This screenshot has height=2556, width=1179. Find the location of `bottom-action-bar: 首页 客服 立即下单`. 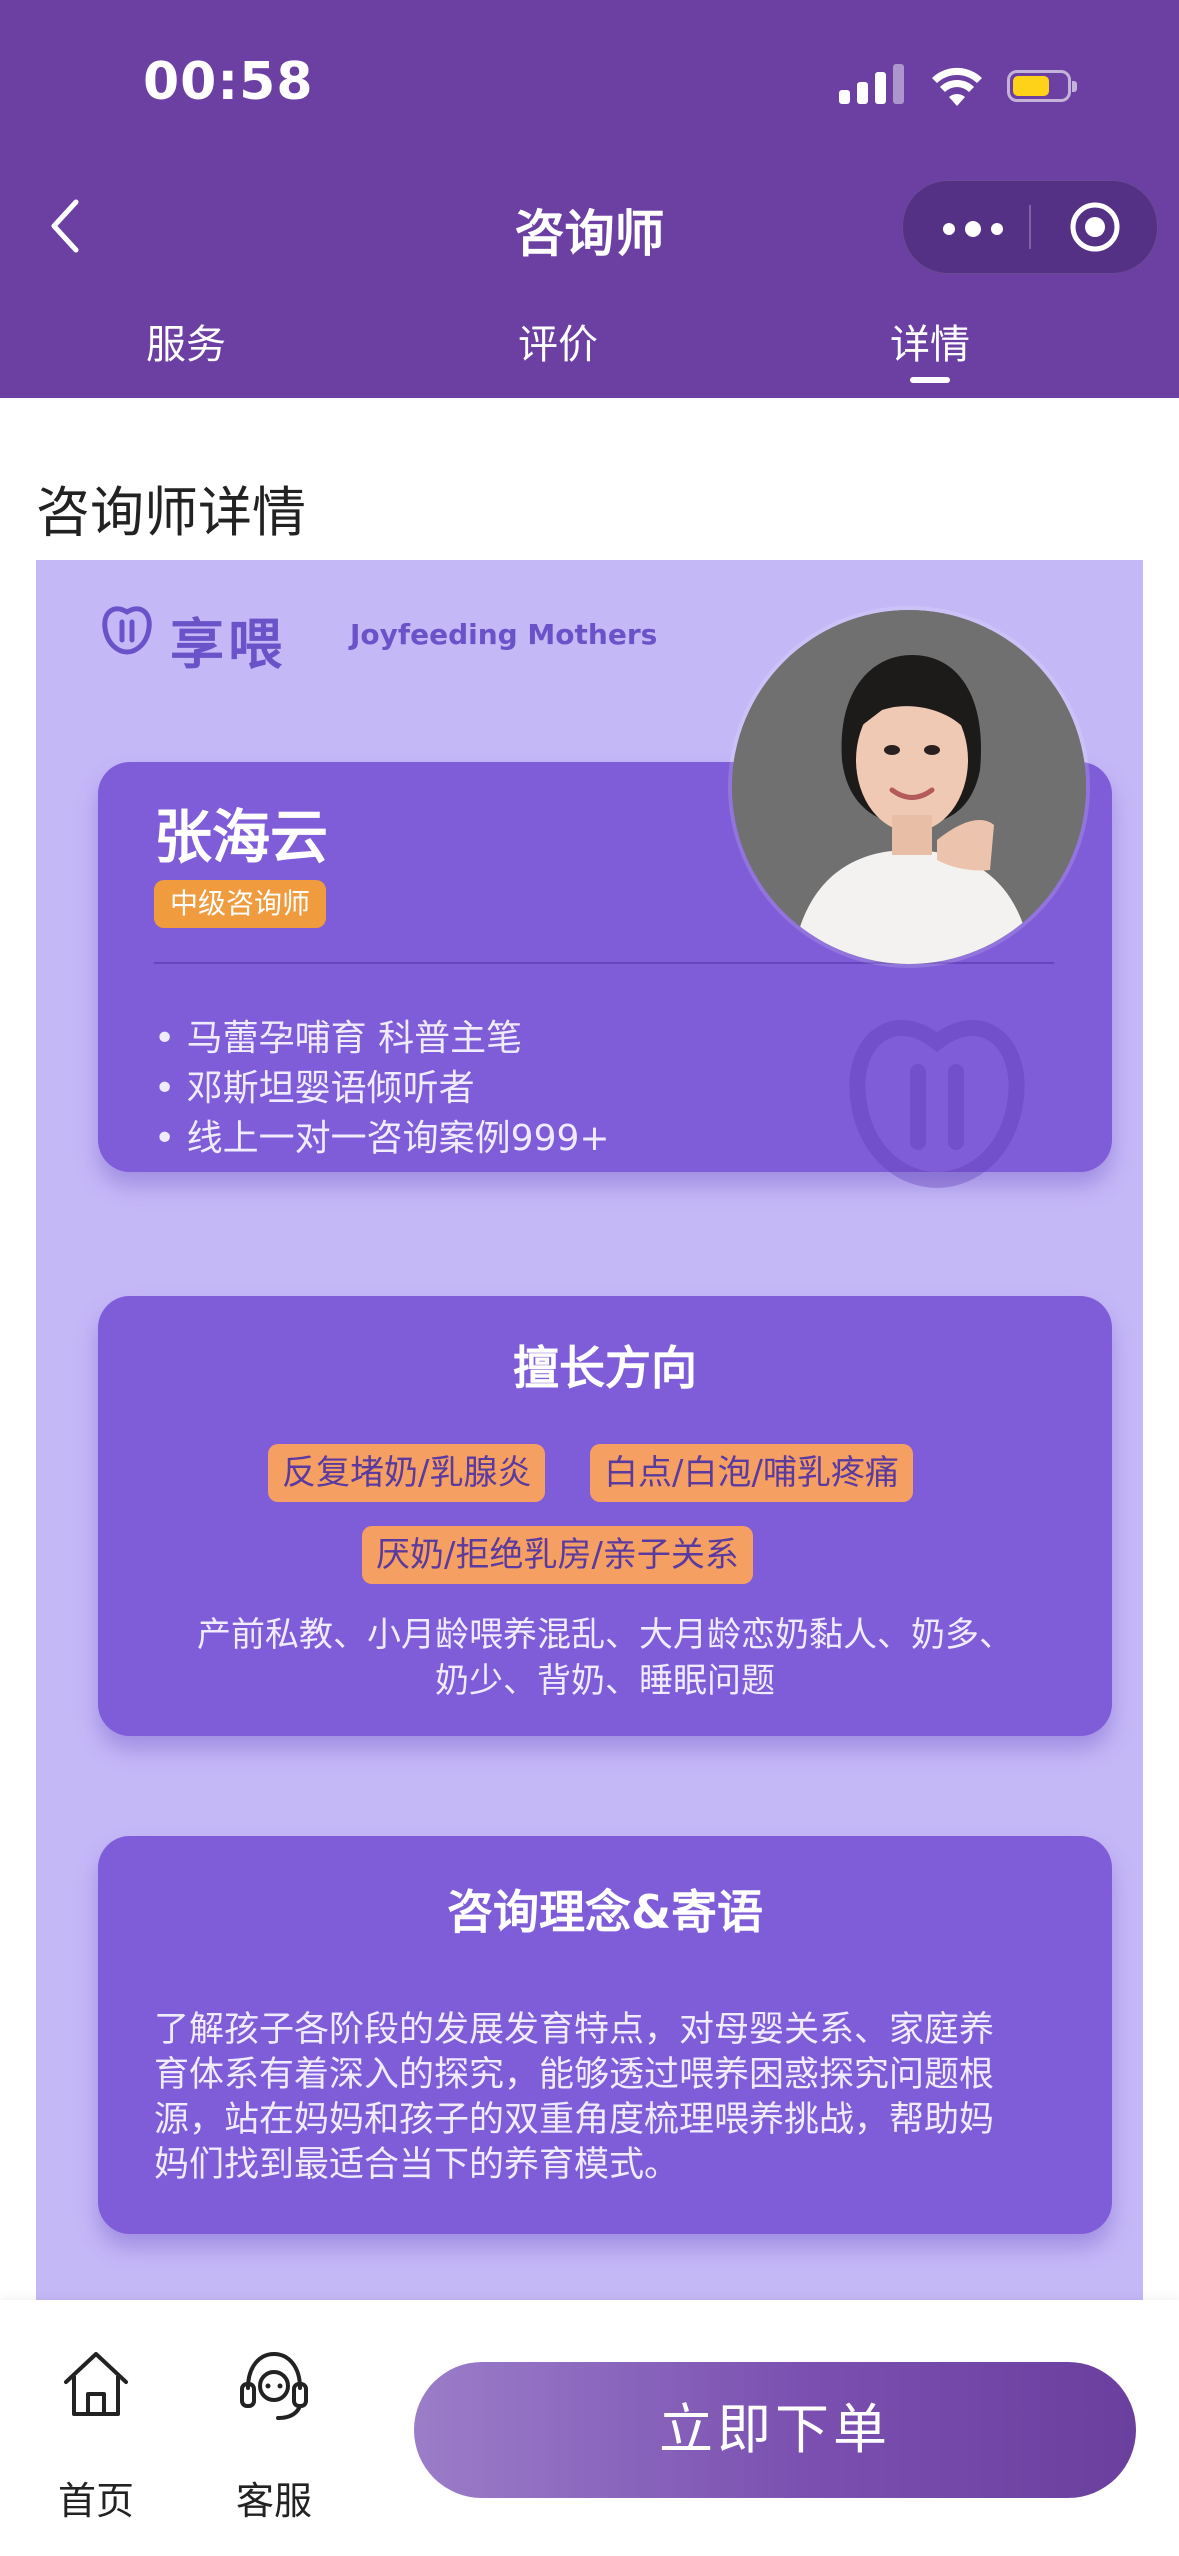

bottom-action-bar: 首页 客服 立即下单 is located at coordinates (589, 2428).